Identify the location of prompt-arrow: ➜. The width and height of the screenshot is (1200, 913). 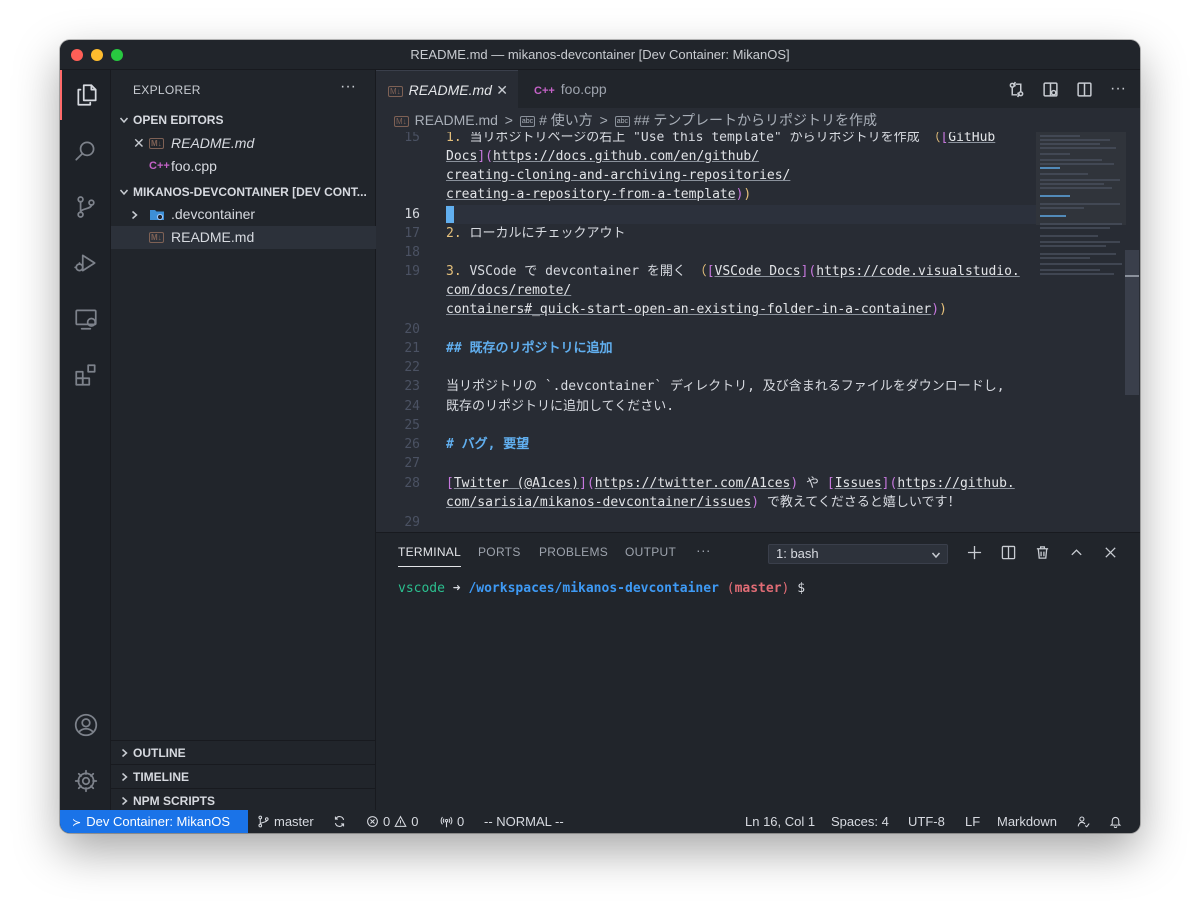
(456, 588).